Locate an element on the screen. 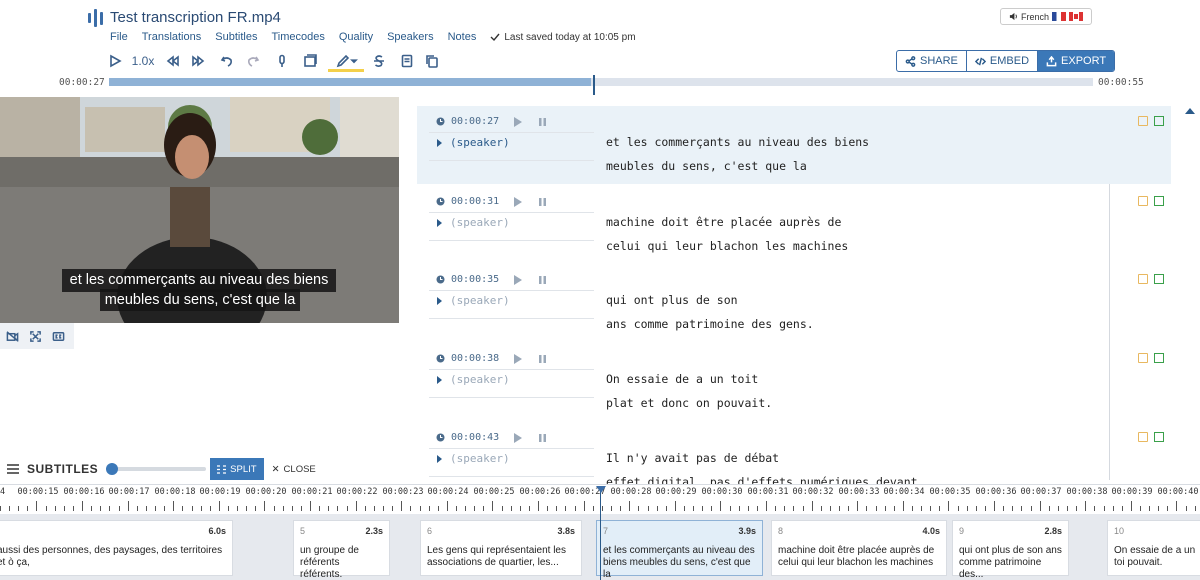 The height and width of the screenshot is (580, 1200). closed-caption-icon is located at coordinates (58, 336).